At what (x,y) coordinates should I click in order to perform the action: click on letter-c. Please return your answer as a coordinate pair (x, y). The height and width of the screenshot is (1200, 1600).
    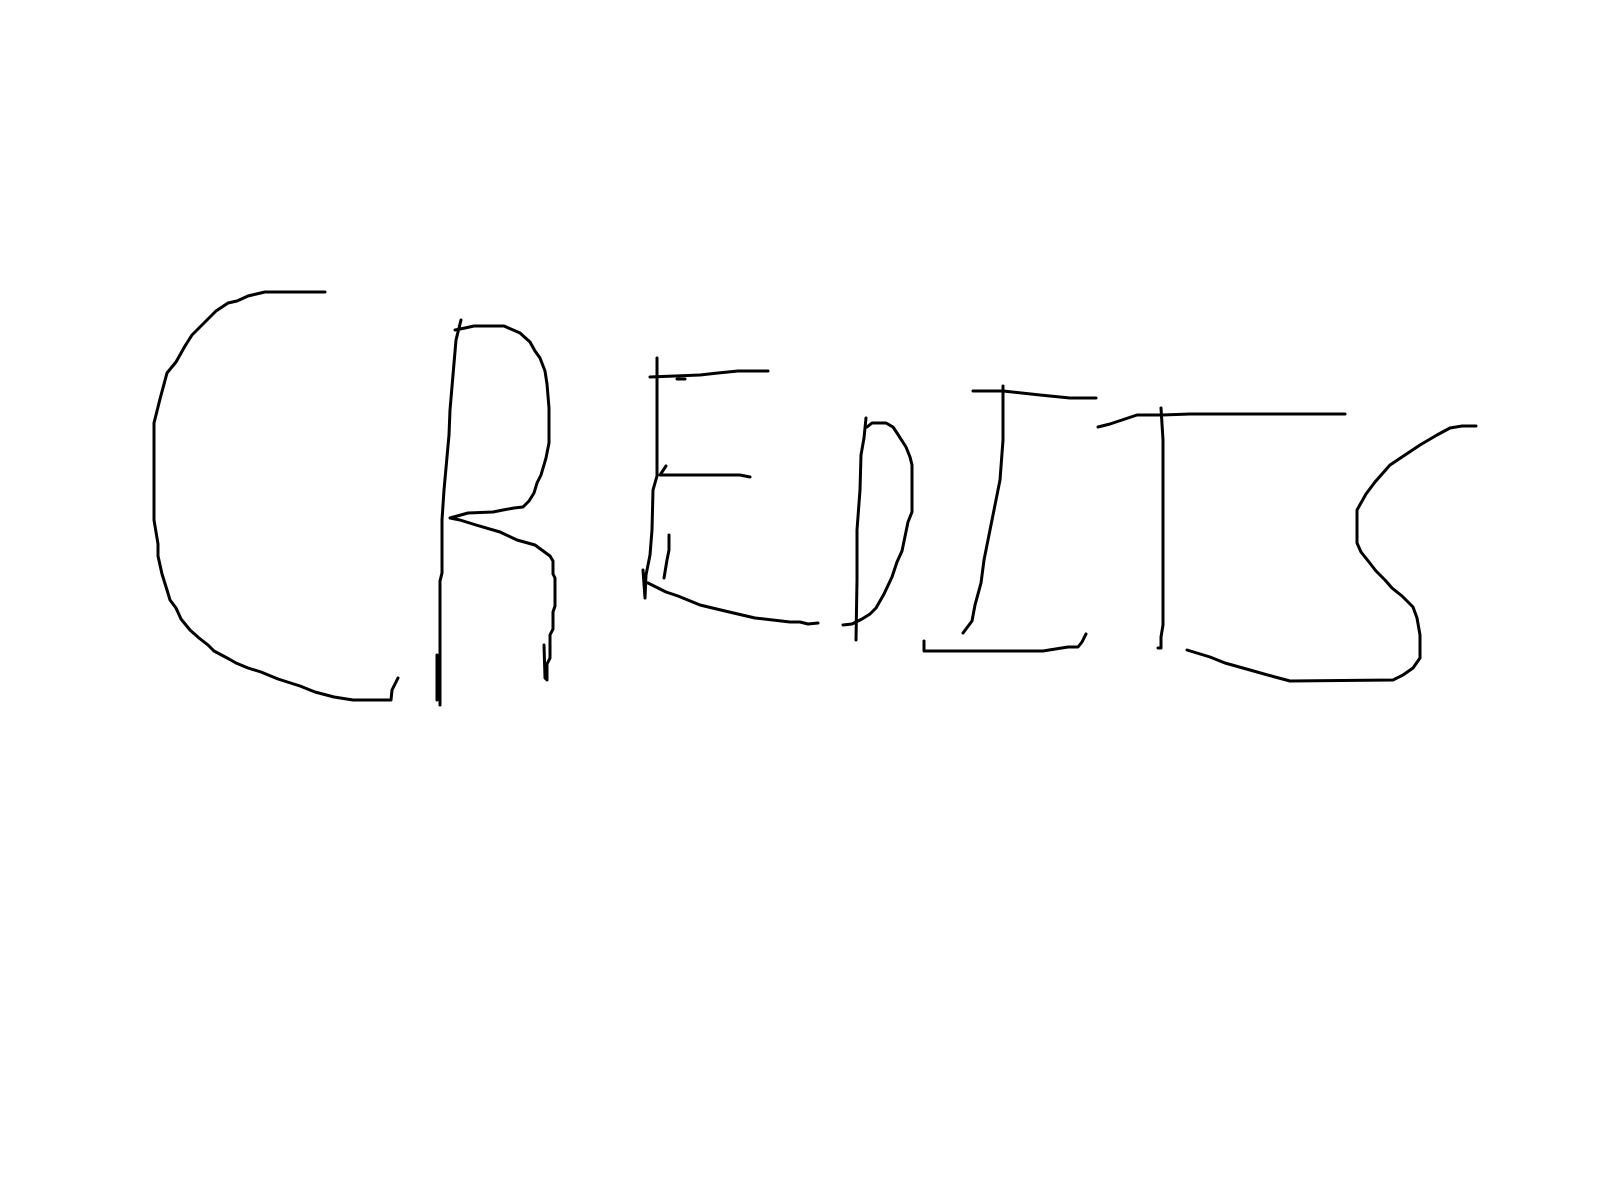
    Looking at the image, I should click on (276, 496).